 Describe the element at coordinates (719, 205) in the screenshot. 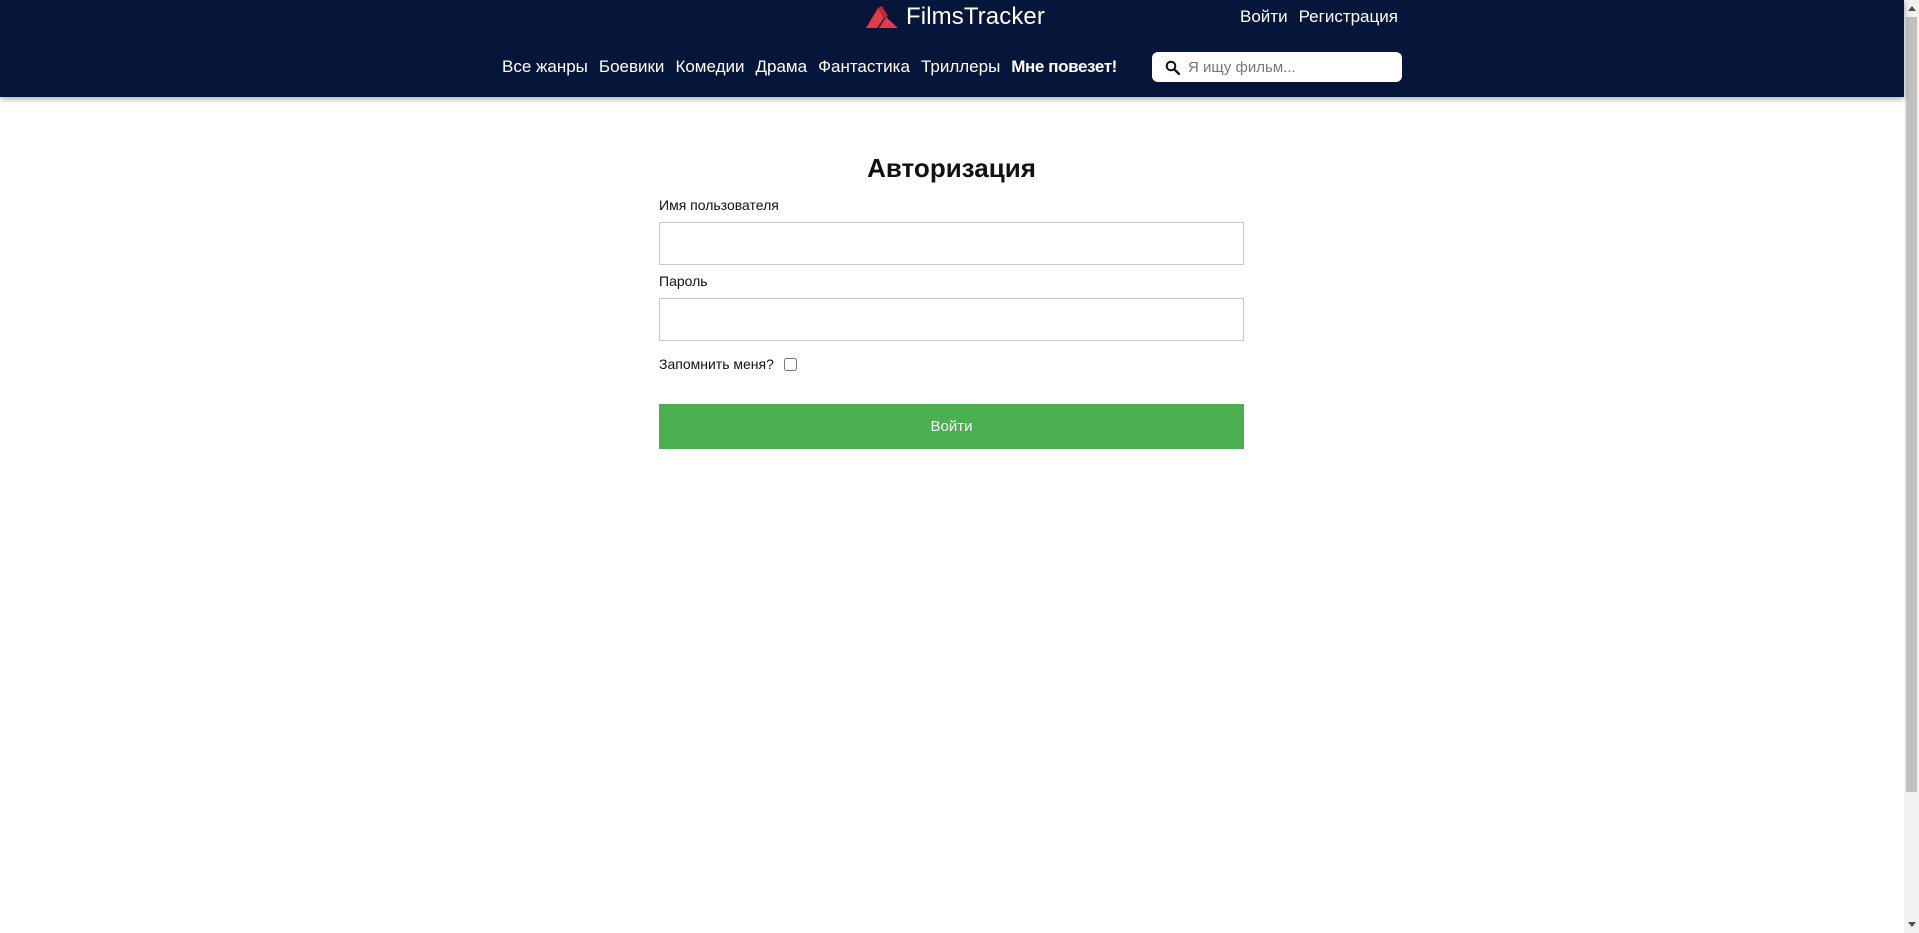

I see `username-label: Имя пользователя` at that location.